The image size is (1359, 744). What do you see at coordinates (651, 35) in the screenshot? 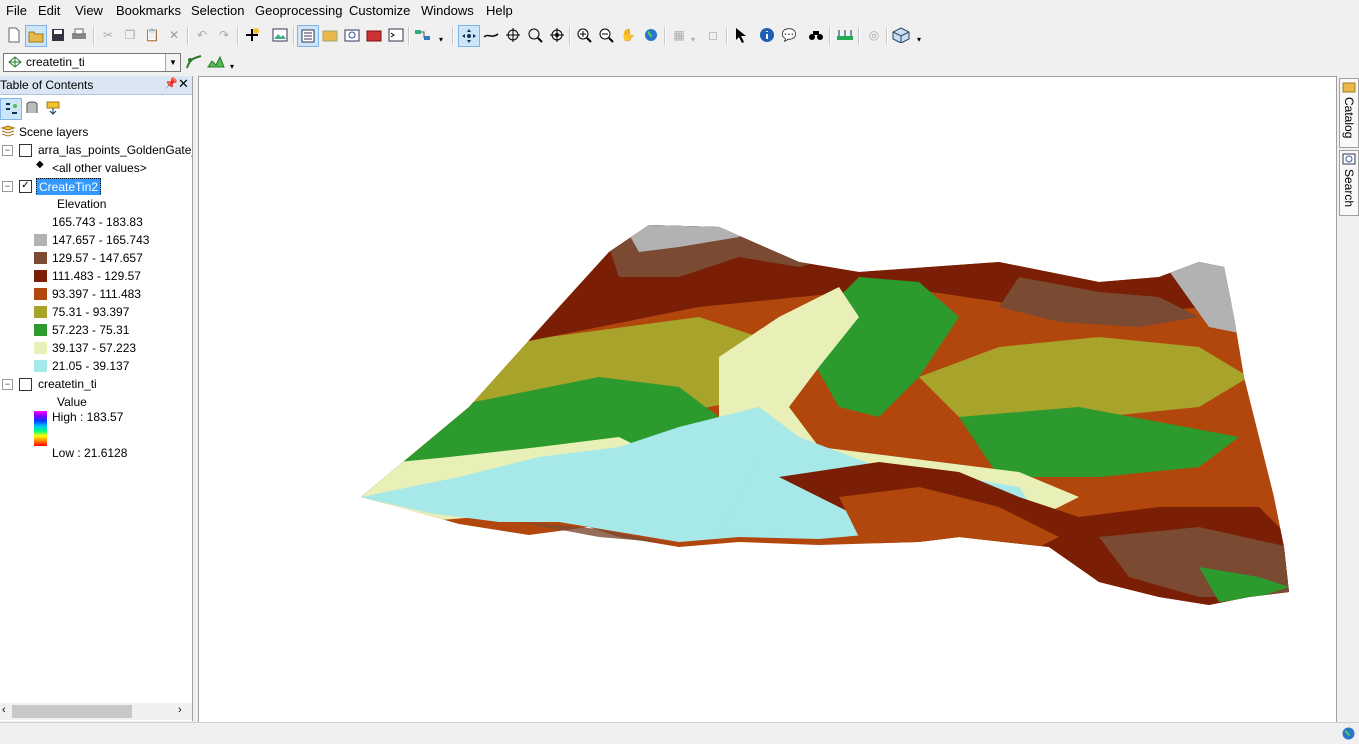
I see `globe-icon` at bounding box center [651, 35].